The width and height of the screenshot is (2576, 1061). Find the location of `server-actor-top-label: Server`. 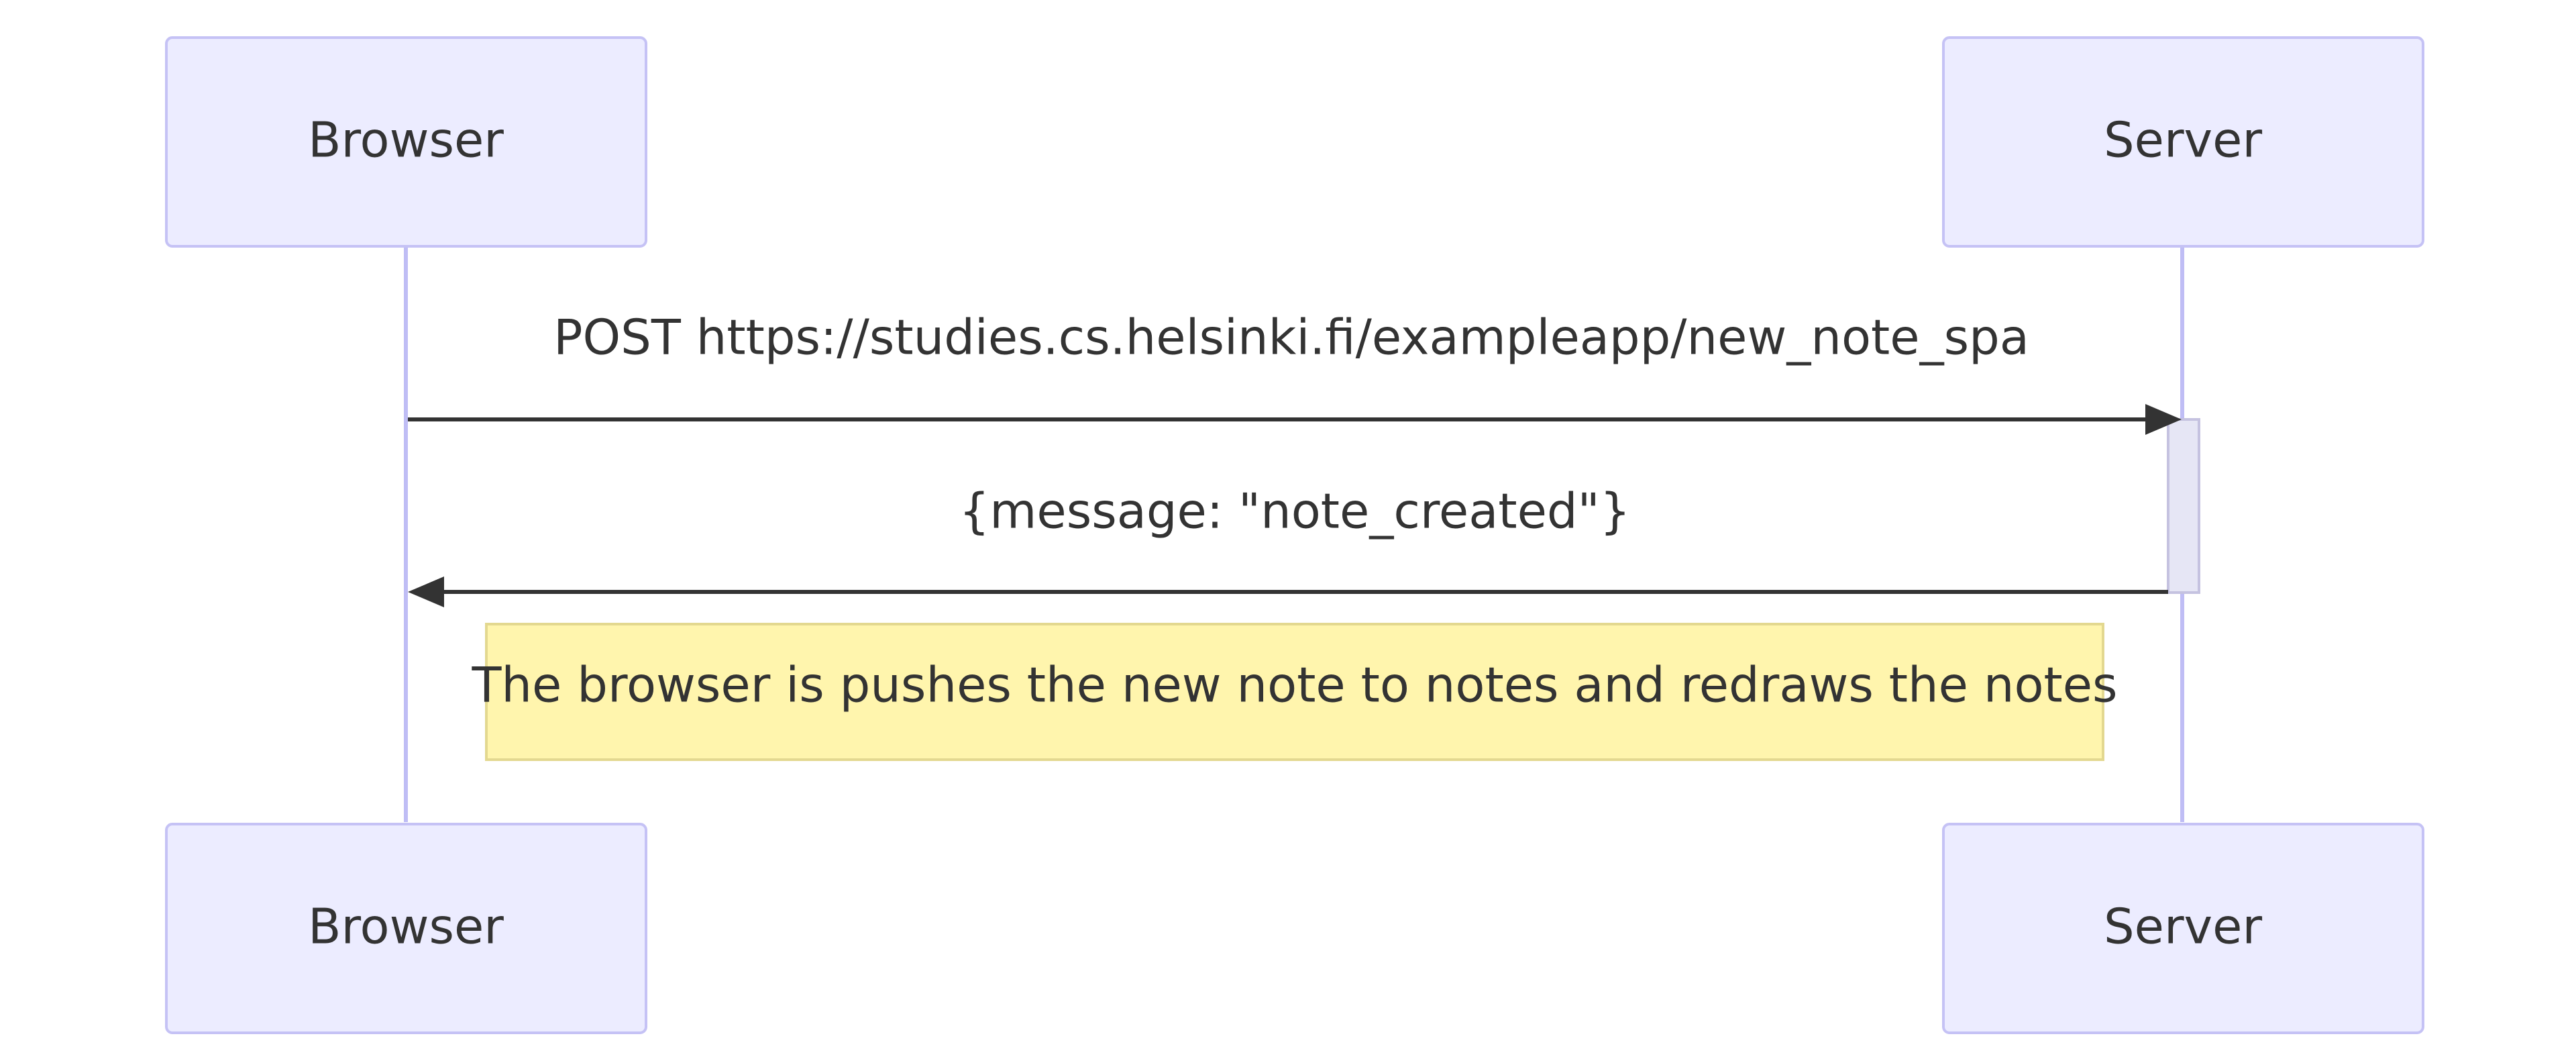

server-actor-top-label: Server is located at coordinates (2183, 140).